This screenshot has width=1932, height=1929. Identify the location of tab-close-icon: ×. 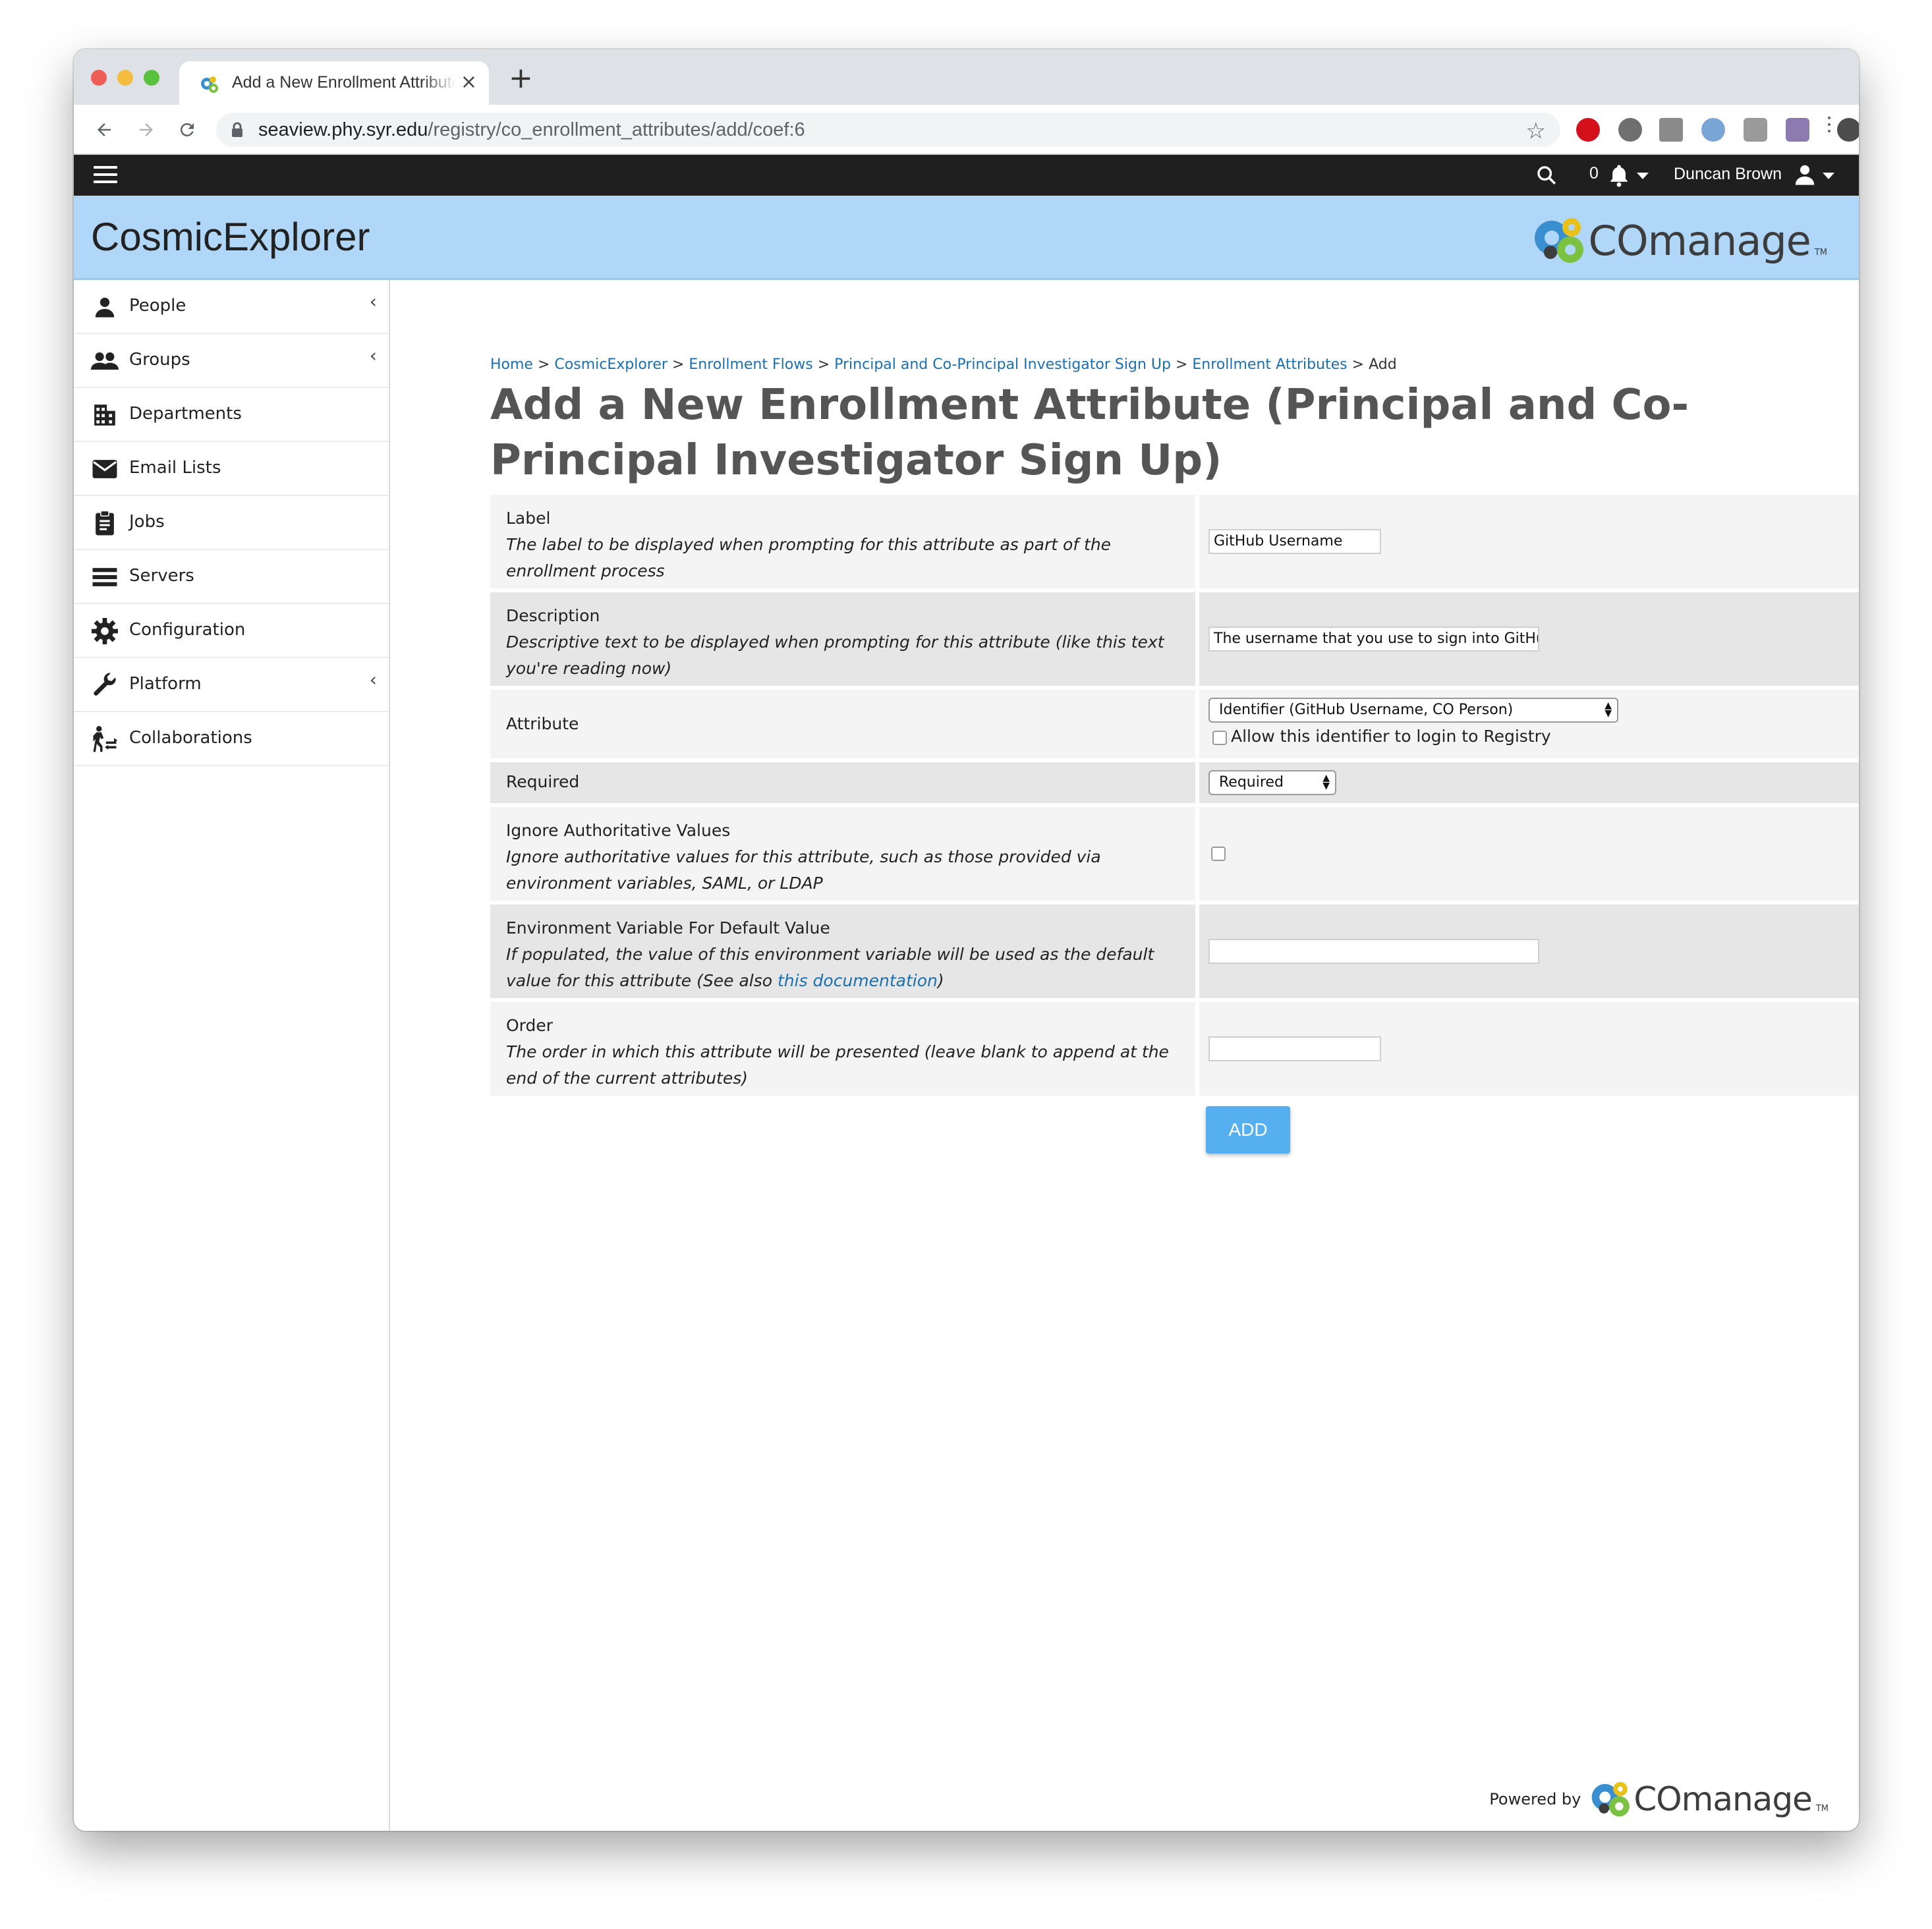
(469, 82).